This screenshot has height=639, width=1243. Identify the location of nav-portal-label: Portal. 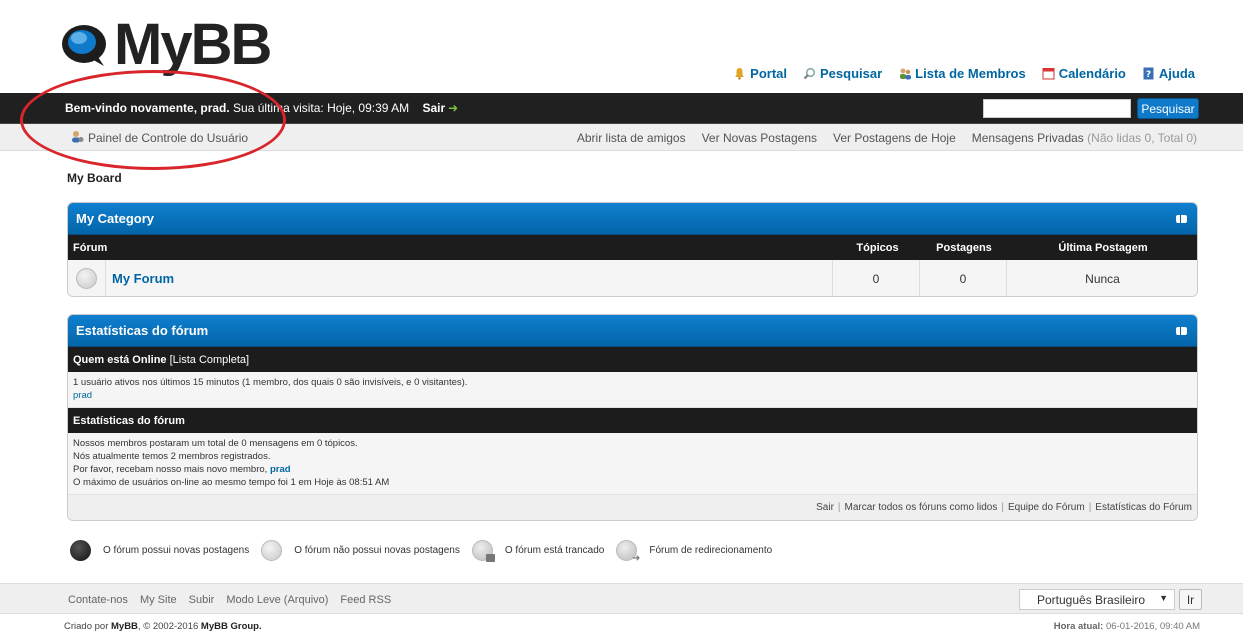
(768, 73).